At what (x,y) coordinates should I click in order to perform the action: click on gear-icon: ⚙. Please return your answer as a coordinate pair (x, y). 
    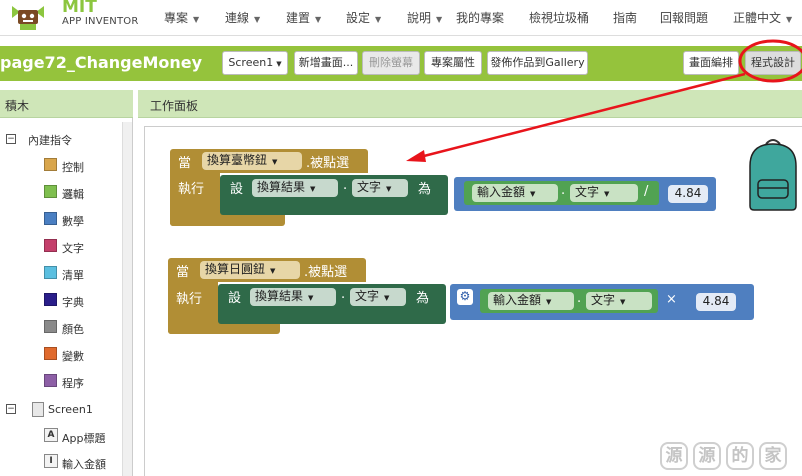
    Looking at the image, I should click on (465, 297).